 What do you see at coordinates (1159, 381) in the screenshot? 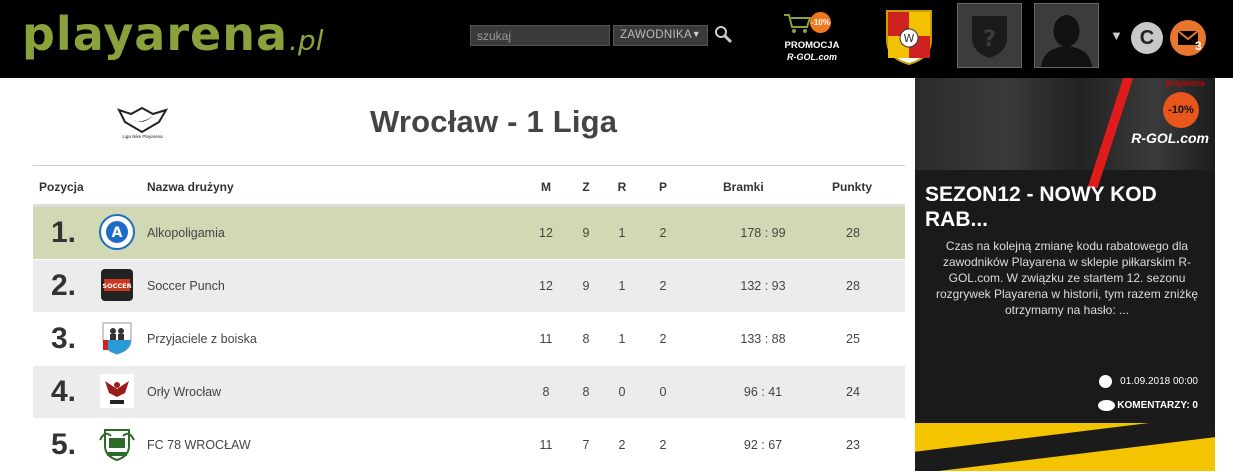
I see `news-date: 01.09.2018 00:00` at bounding box center [1159, 381].